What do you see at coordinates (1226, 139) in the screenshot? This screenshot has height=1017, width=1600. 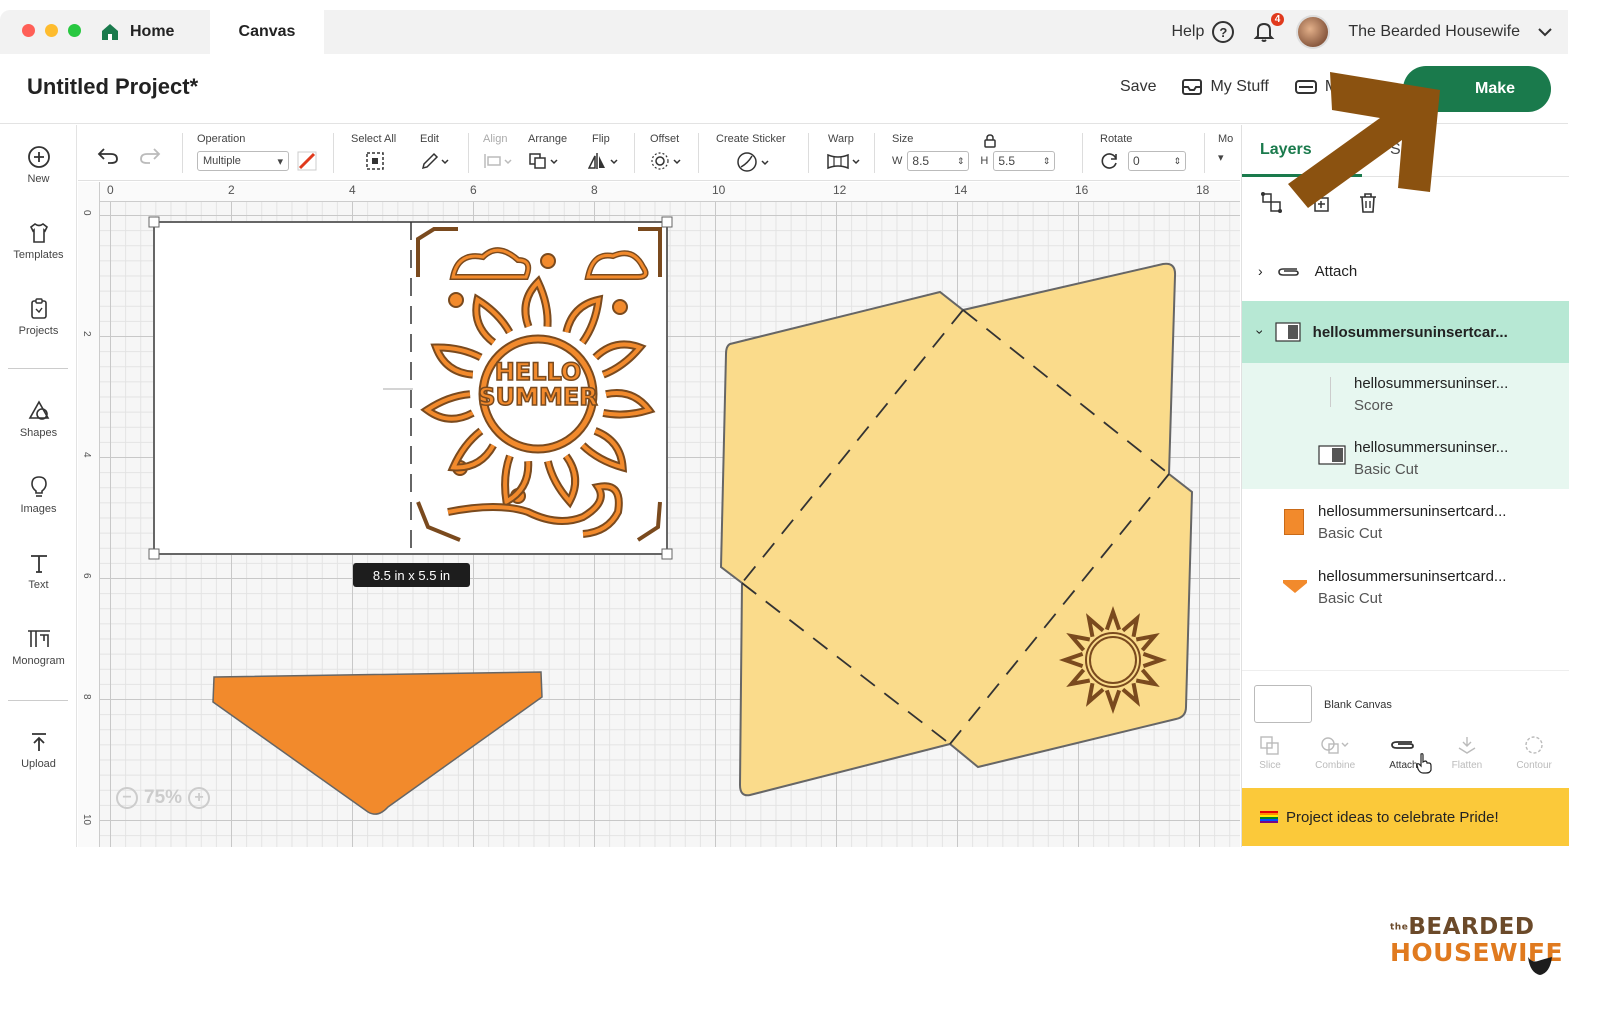 I see `more-label: Mo` at bounding box center [1226, 139].